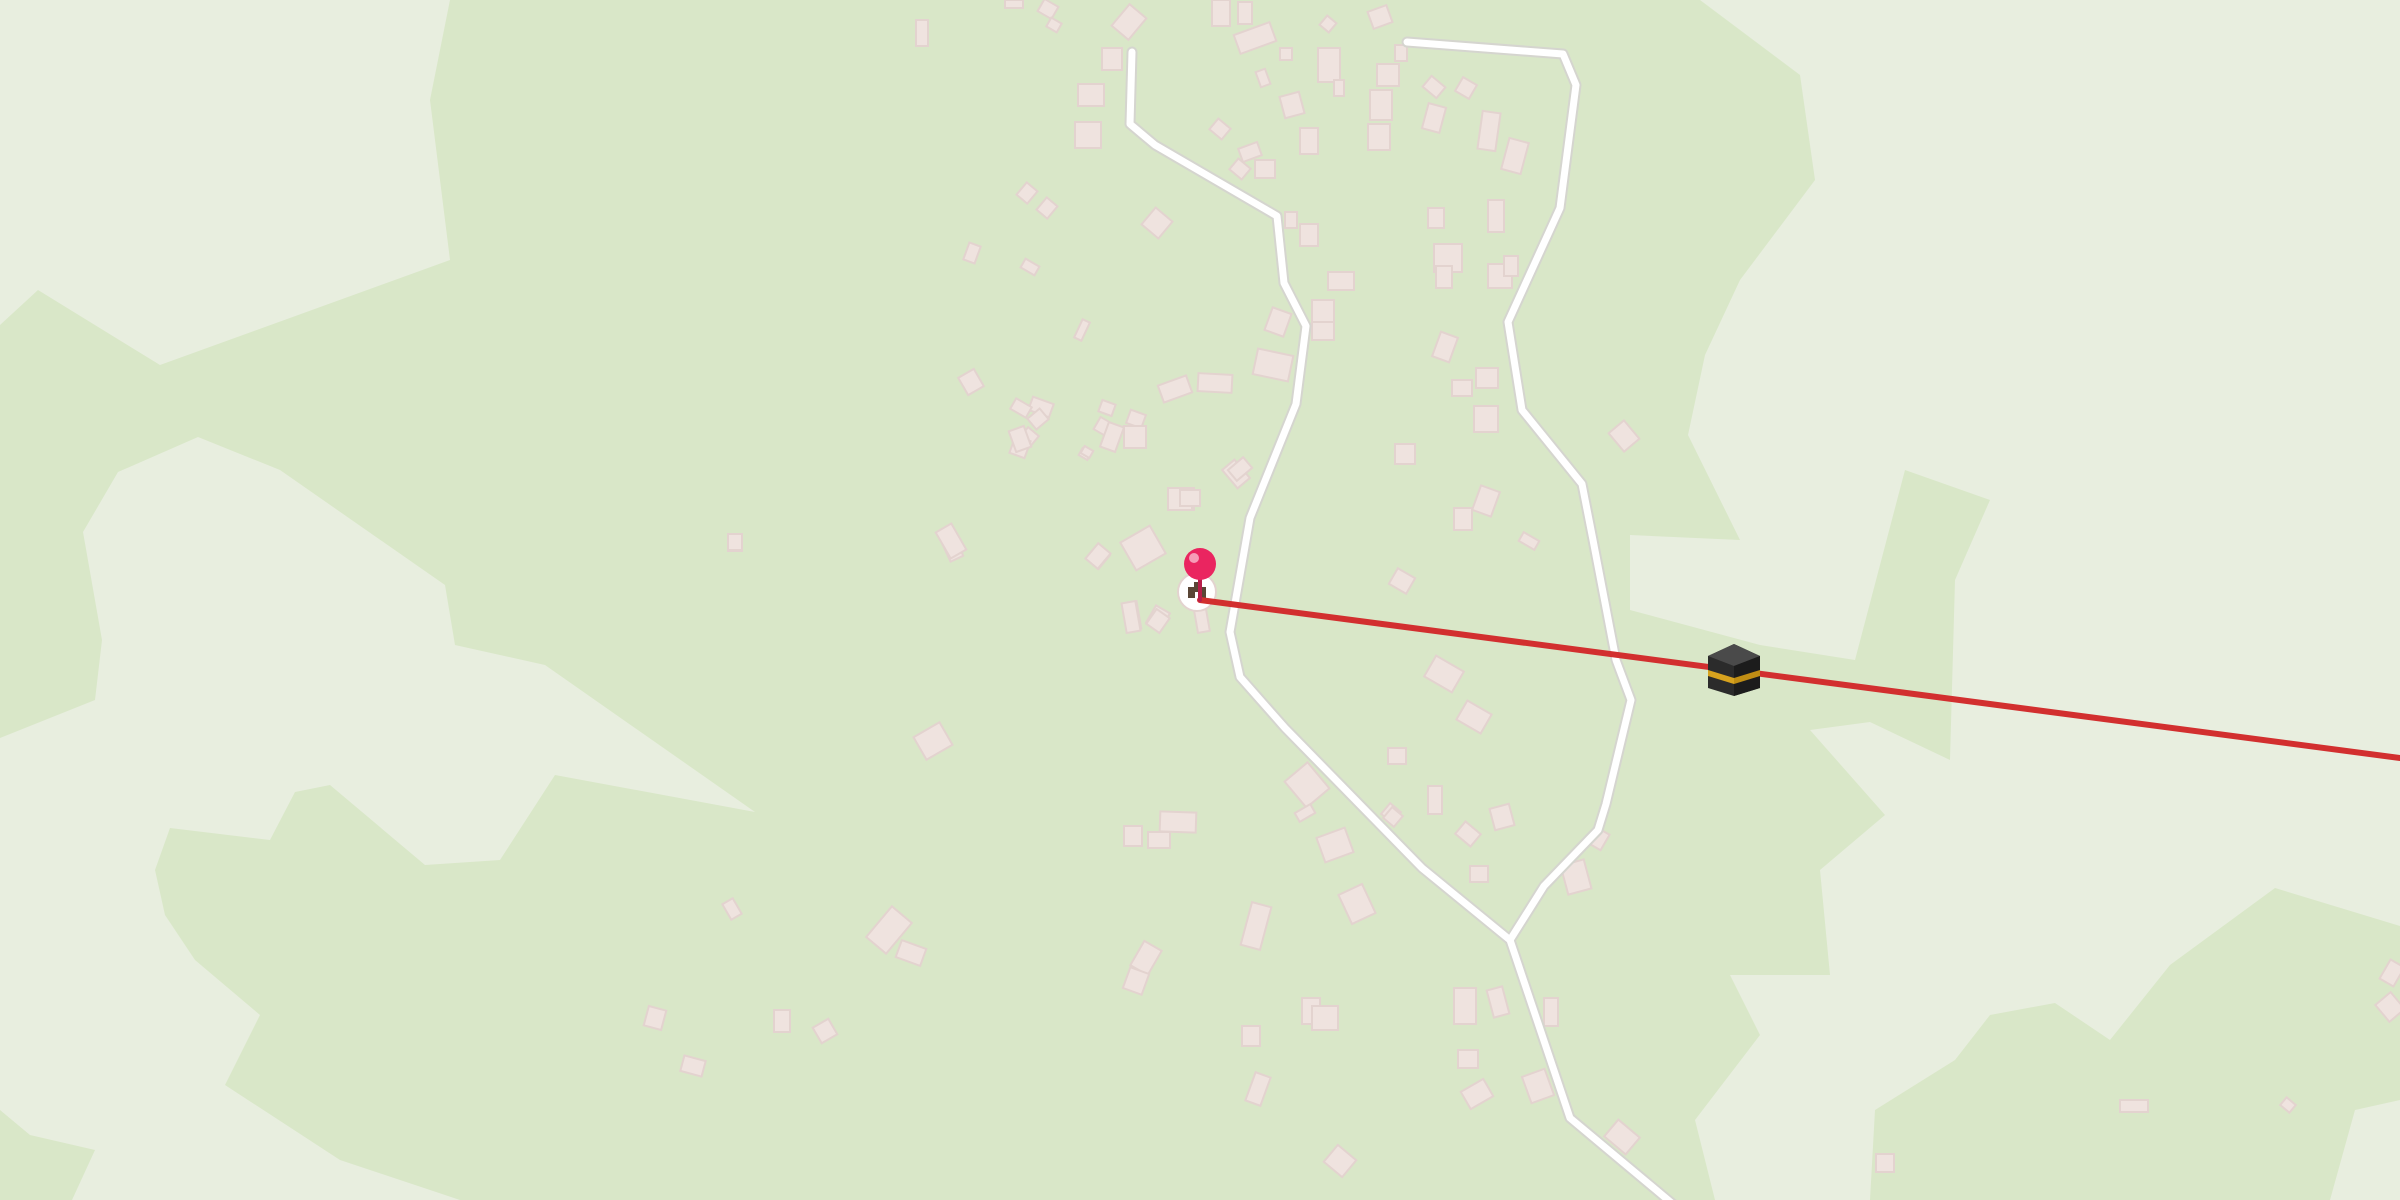  I want to click on map-pin-highlight, so click(1194, 558).